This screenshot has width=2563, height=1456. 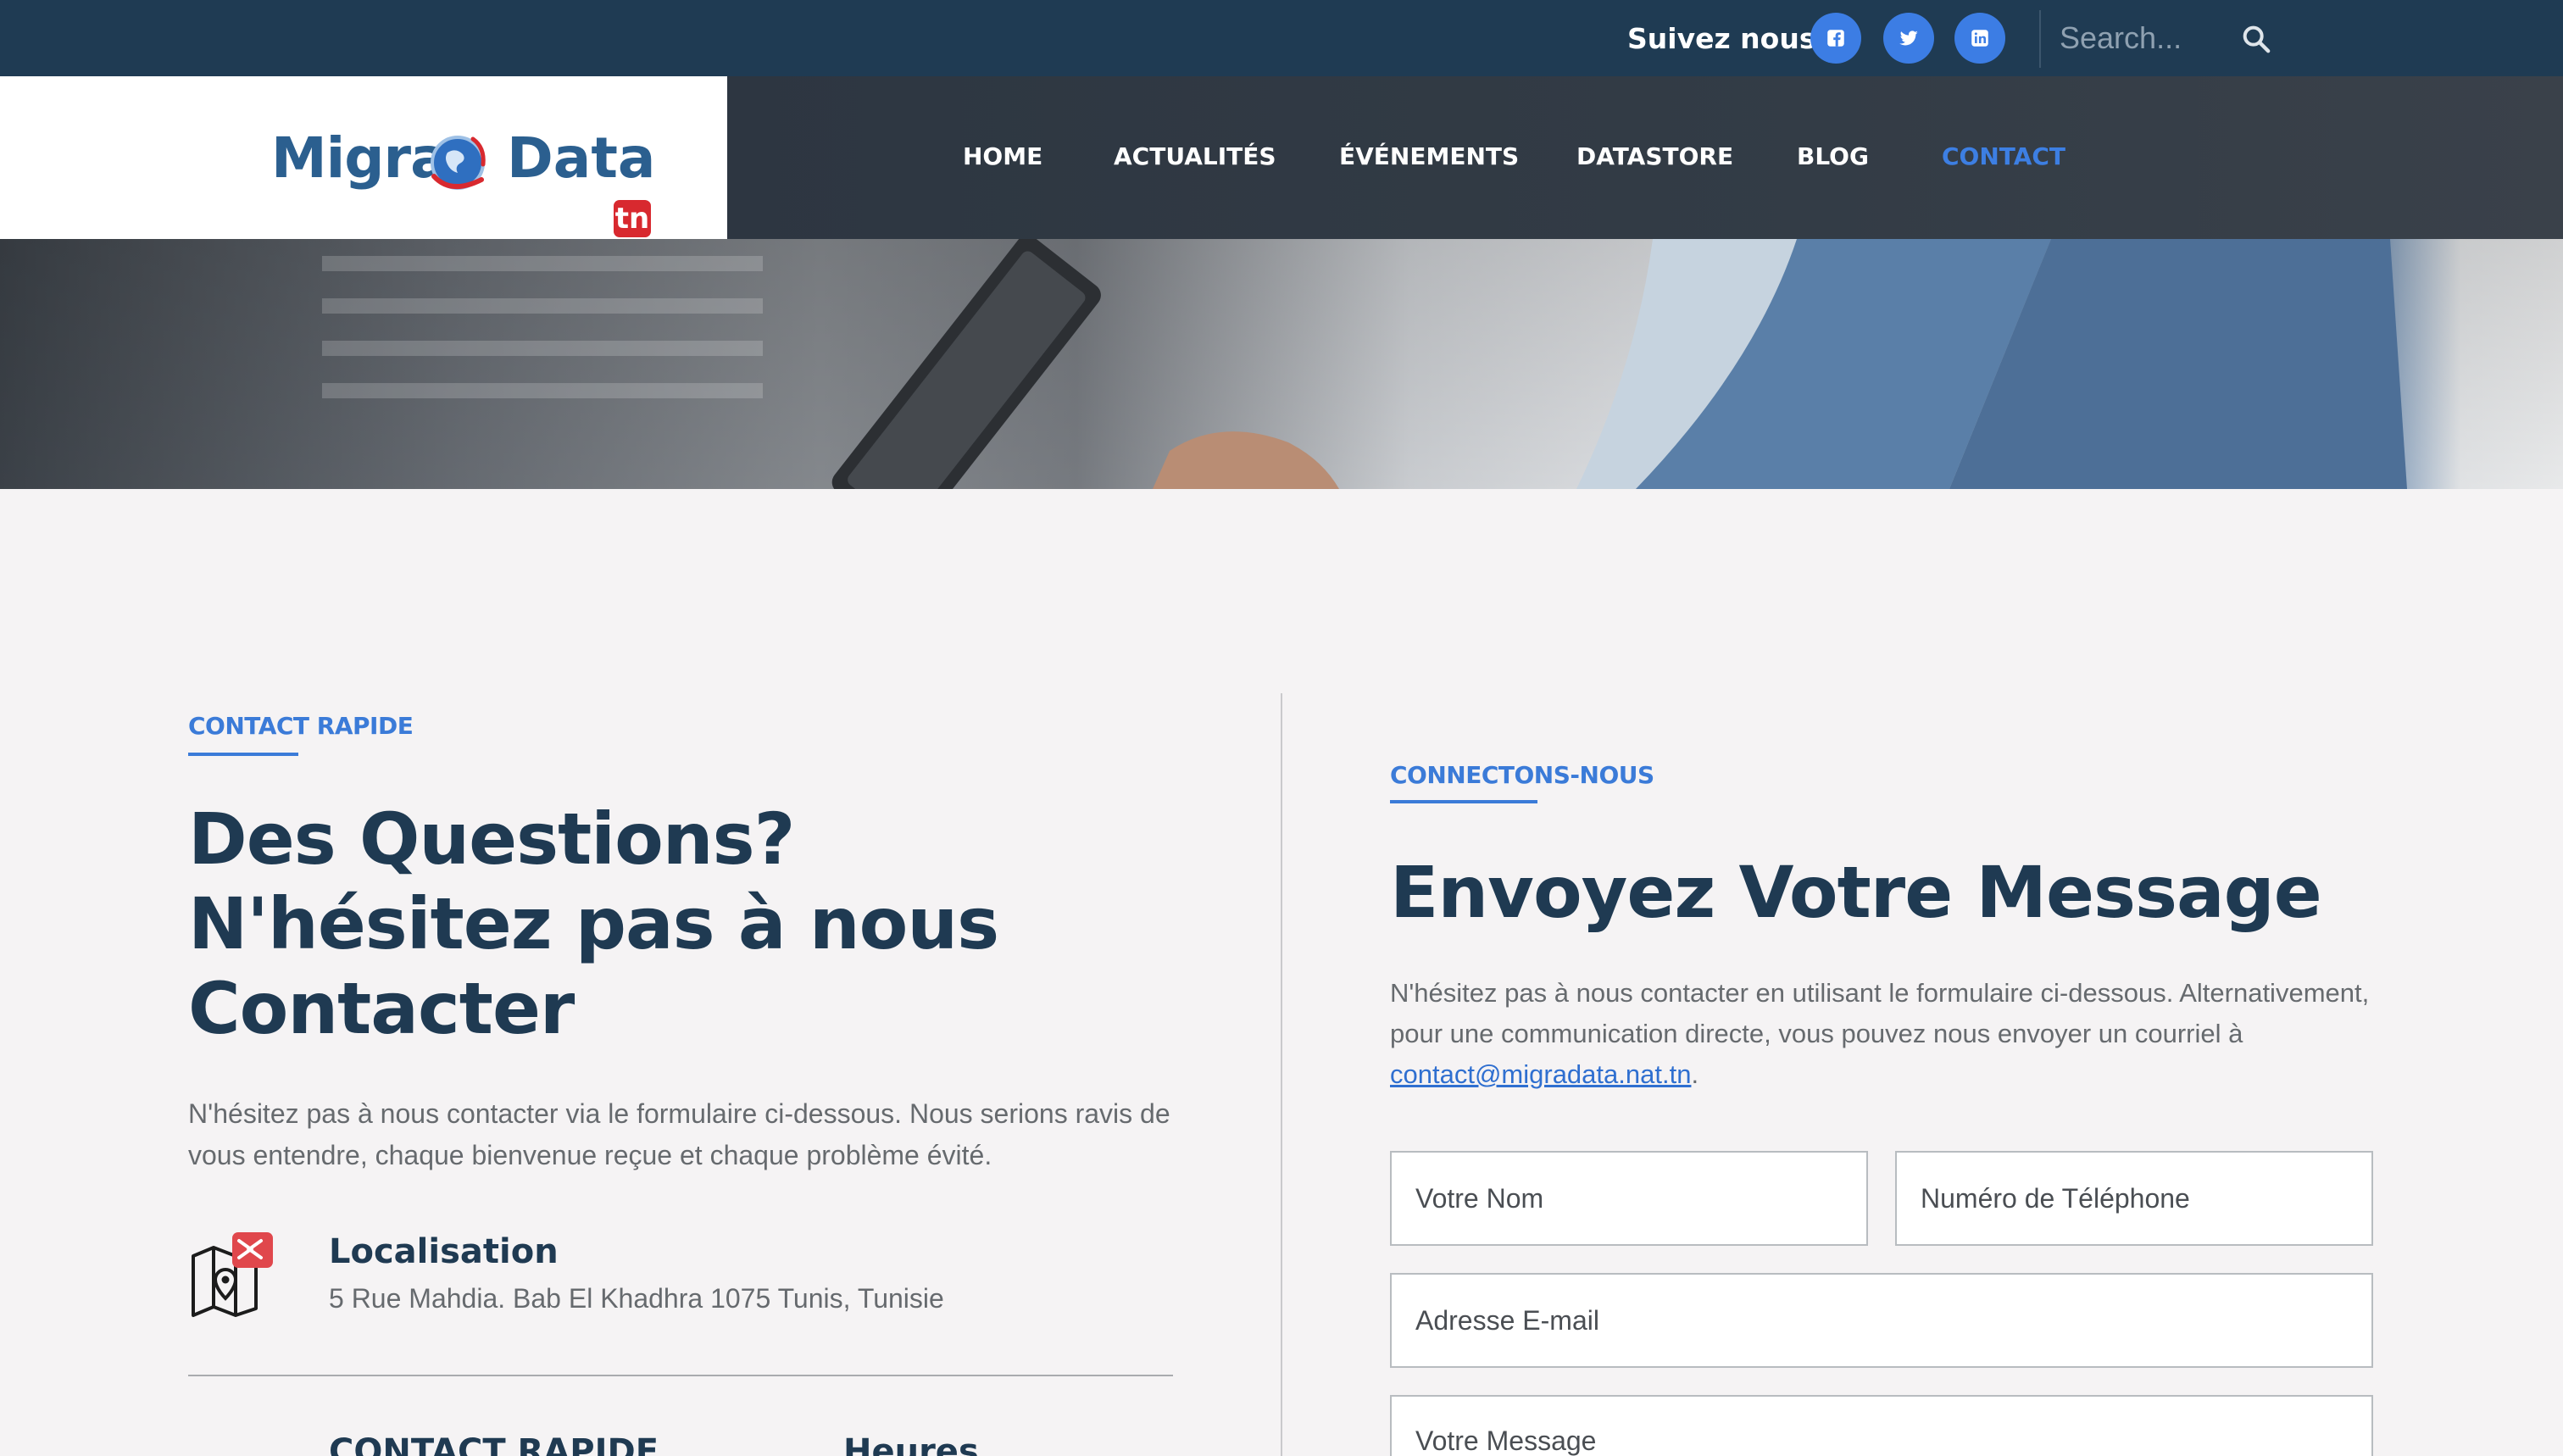 I want to click on nav-evenements: ÉVÉNEMENTS, so click(x=1429, y=156).